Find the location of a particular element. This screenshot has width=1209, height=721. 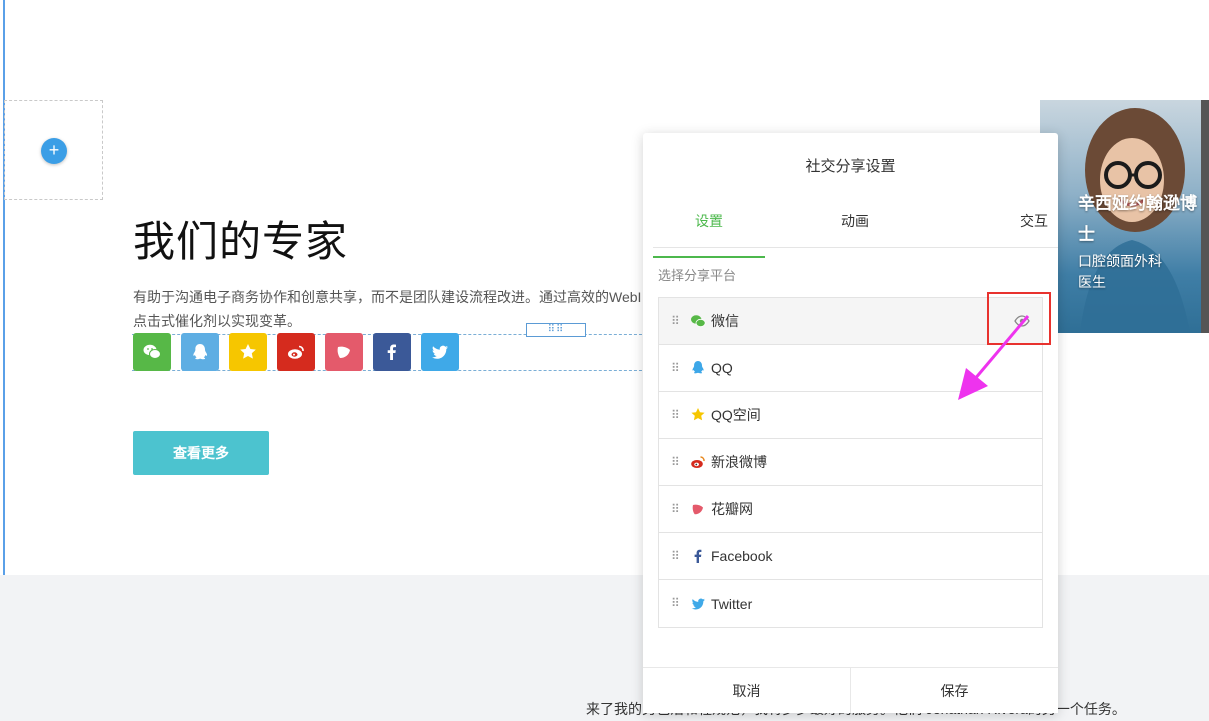

platform-item-weibo: ⠿ 新浪微博 is located at coordinates (850, 462).